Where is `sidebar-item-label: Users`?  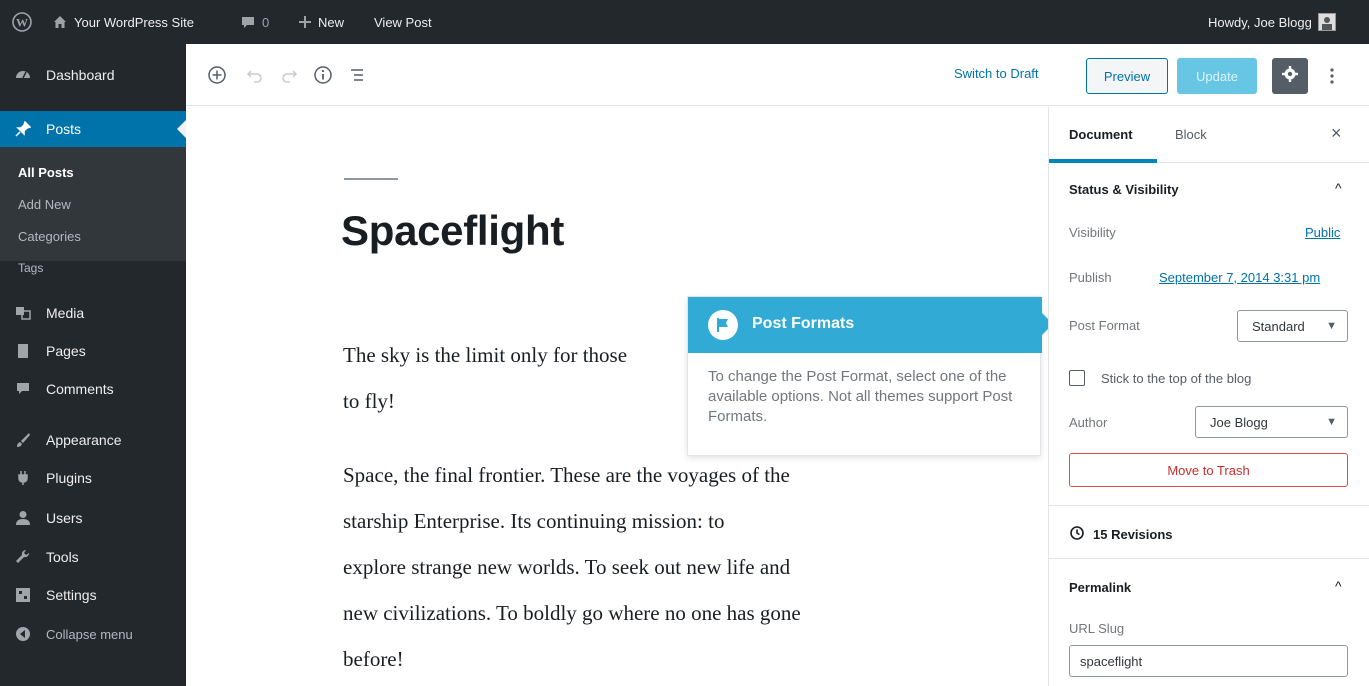 sidebar-item-label: Users is located at coordinates (64, 518).